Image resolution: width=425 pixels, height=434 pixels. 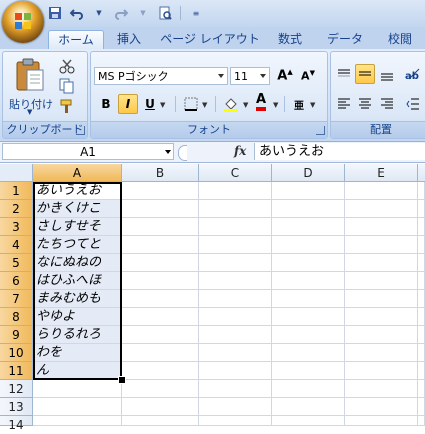 I want to click on name-box: A1, so click(x=88, y=151).